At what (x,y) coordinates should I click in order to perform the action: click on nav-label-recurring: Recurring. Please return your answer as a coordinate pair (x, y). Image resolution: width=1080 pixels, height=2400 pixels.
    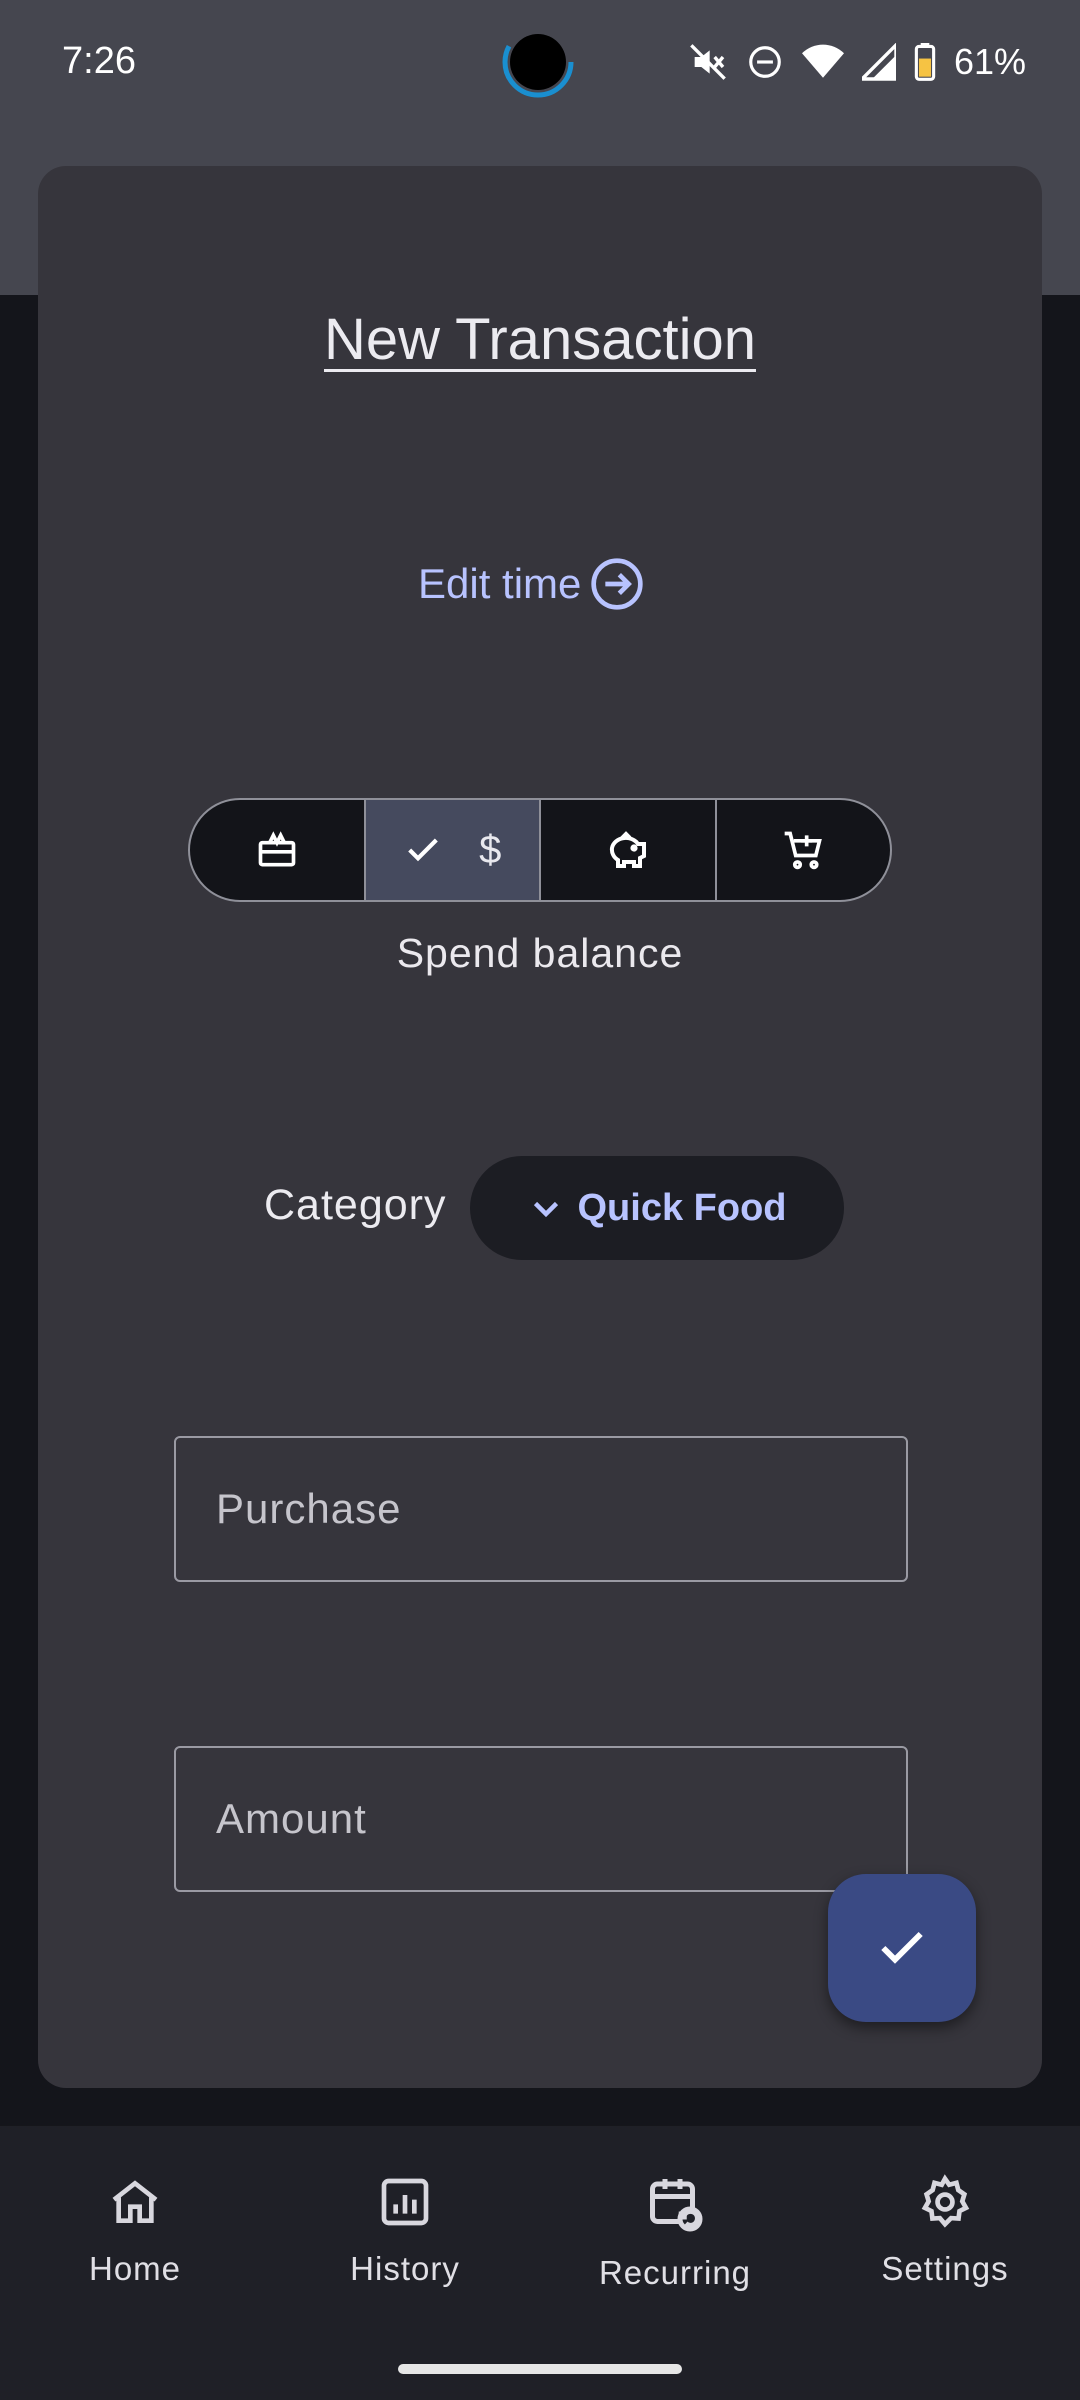
    Looking at the image, I should click on (675, 2272).